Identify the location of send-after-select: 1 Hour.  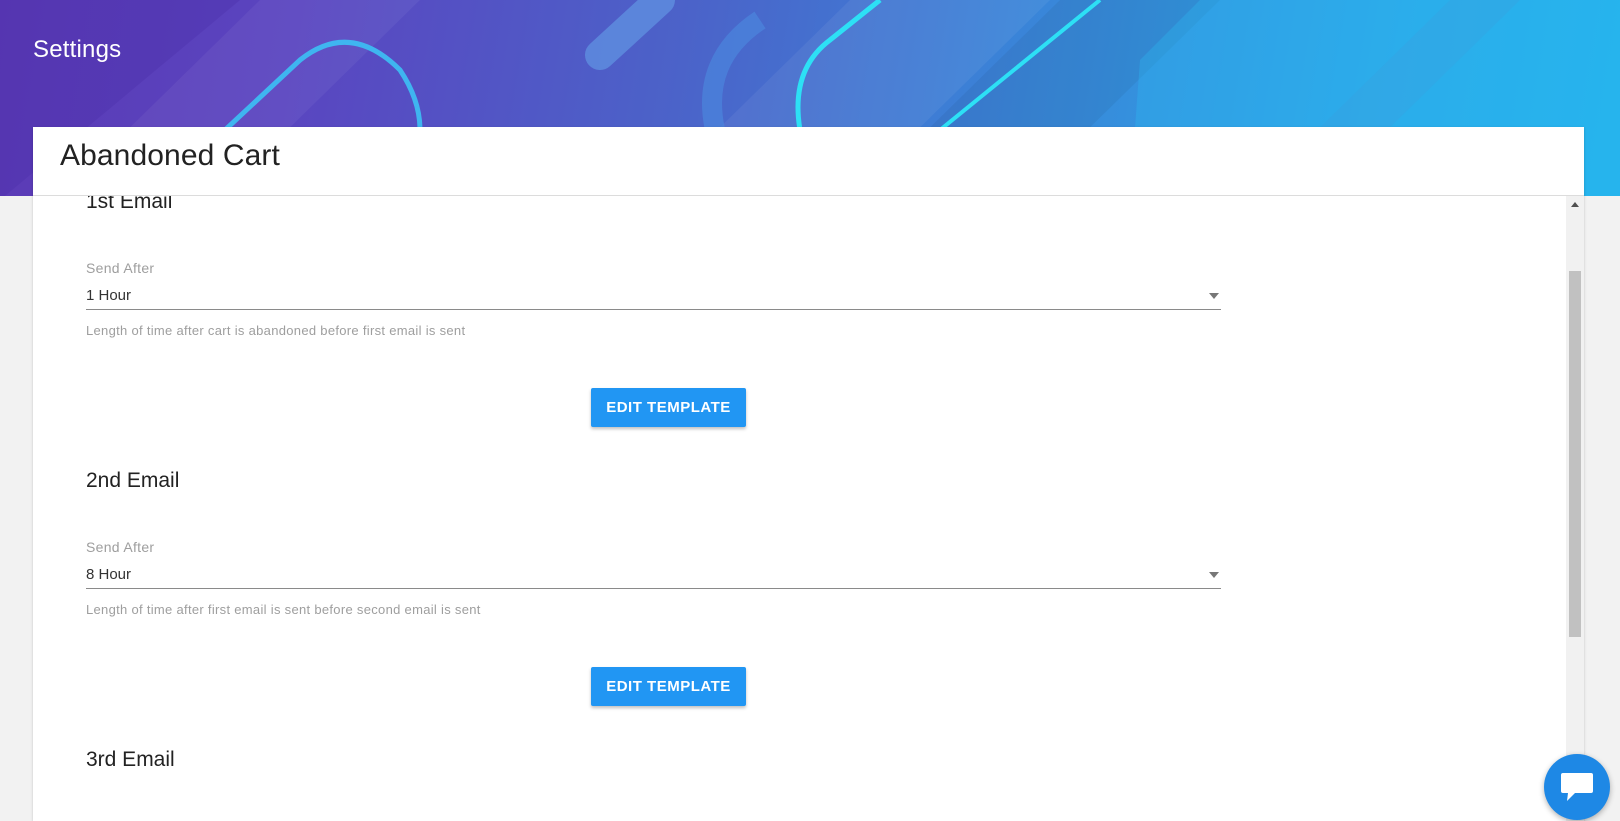
(653, 296).